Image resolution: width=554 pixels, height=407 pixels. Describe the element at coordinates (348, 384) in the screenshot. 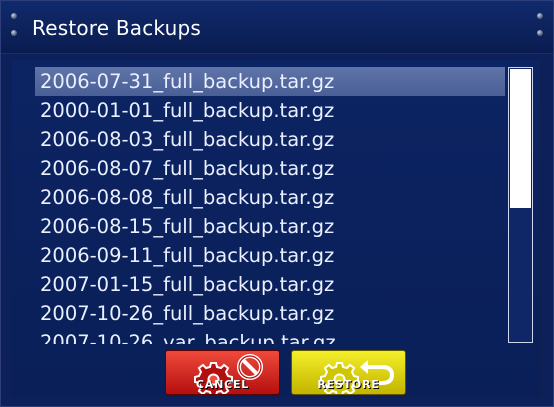

I see `restore-button-label: RESTORE` at that location.